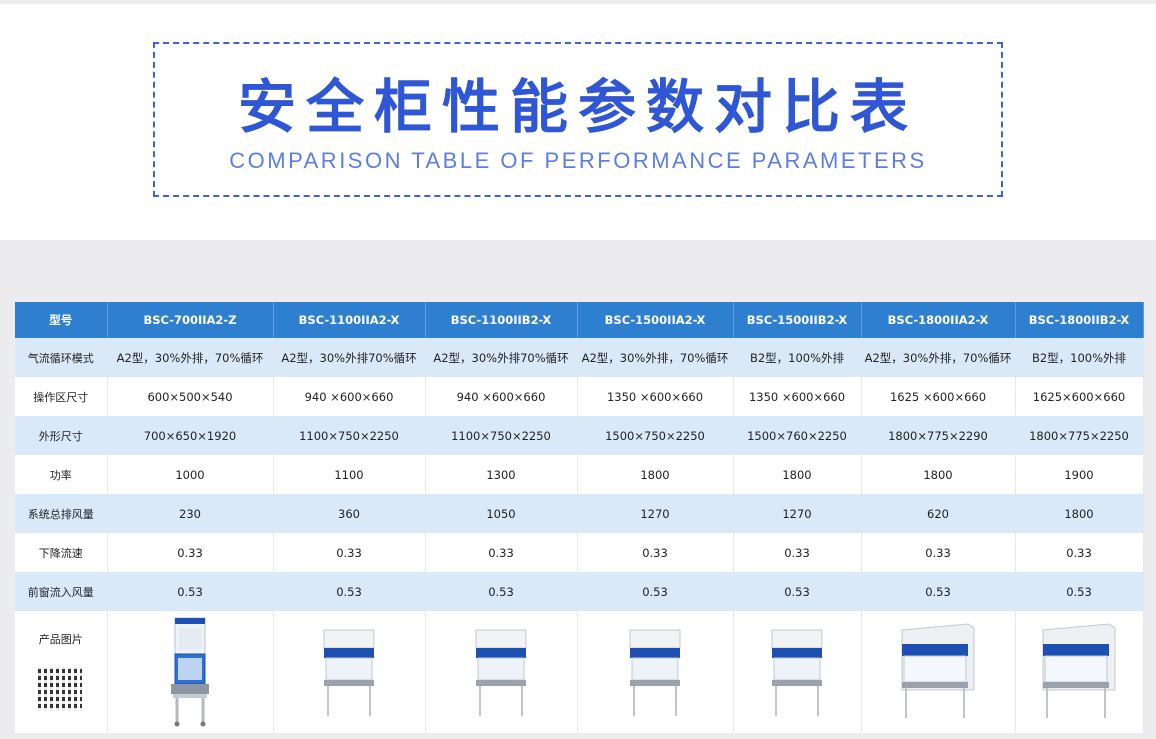  What do you see at coordinates (190, 396) in the screenshot?
I see `table-cell: 600×500×540` at bounding box center [190, 396].